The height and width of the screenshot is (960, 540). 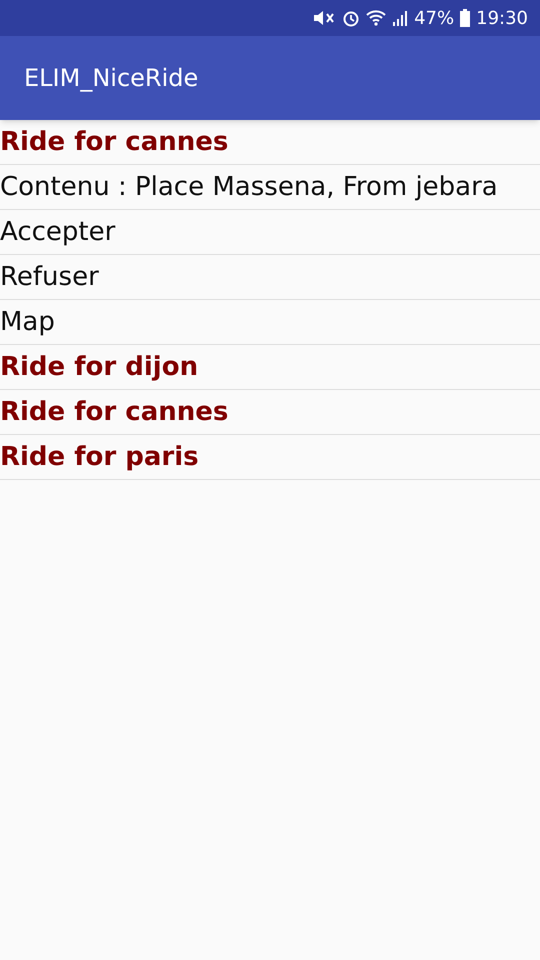 I want to click on ride-group-item: Ride for dijon, so click(x=270, y=367).